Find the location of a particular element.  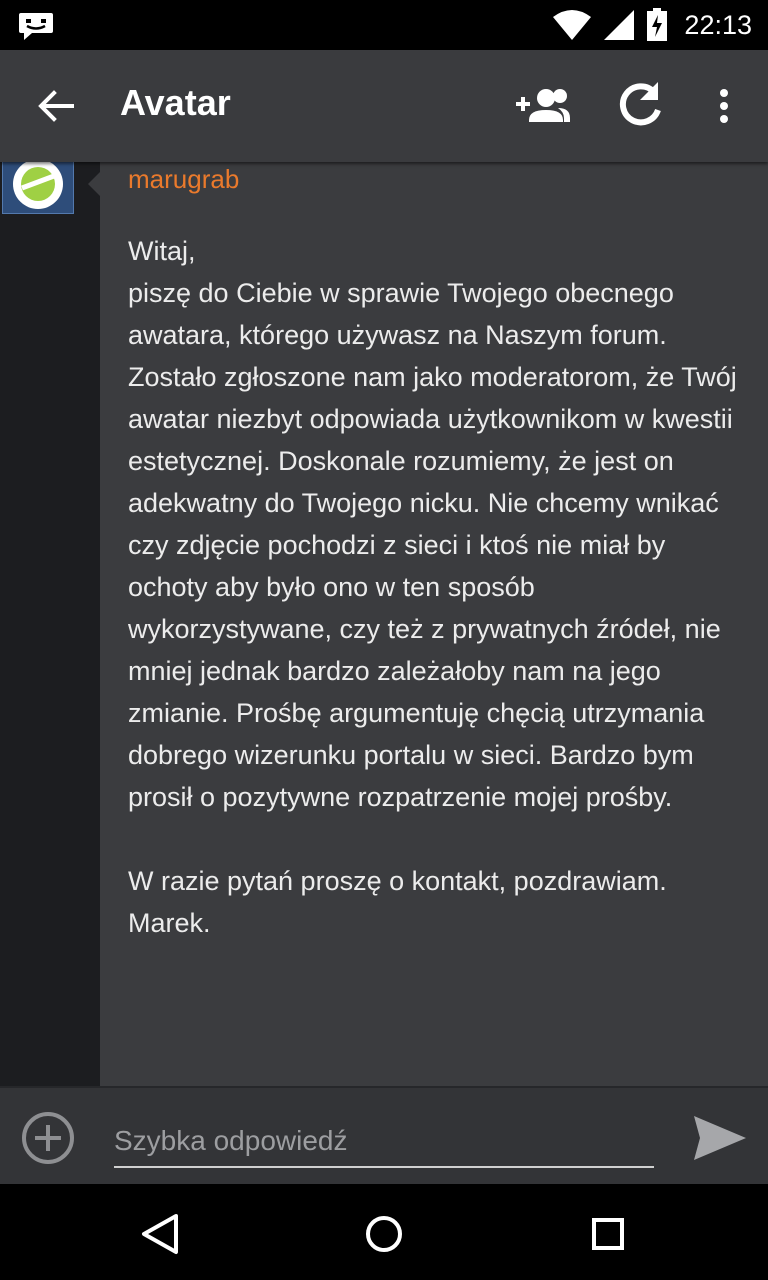

navigation-bar is located at coordinates (384, 1232).